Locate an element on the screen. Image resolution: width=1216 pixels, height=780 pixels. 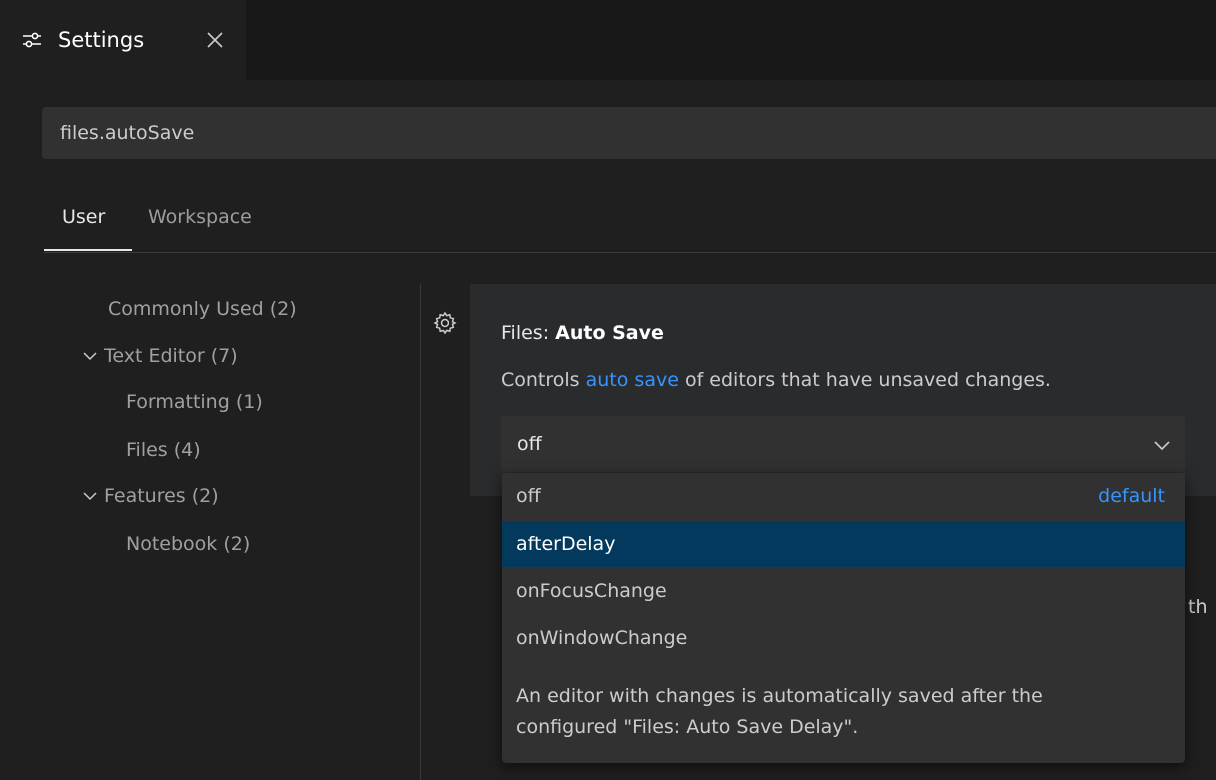
option-off: off default is located at coordinates (843, 496).